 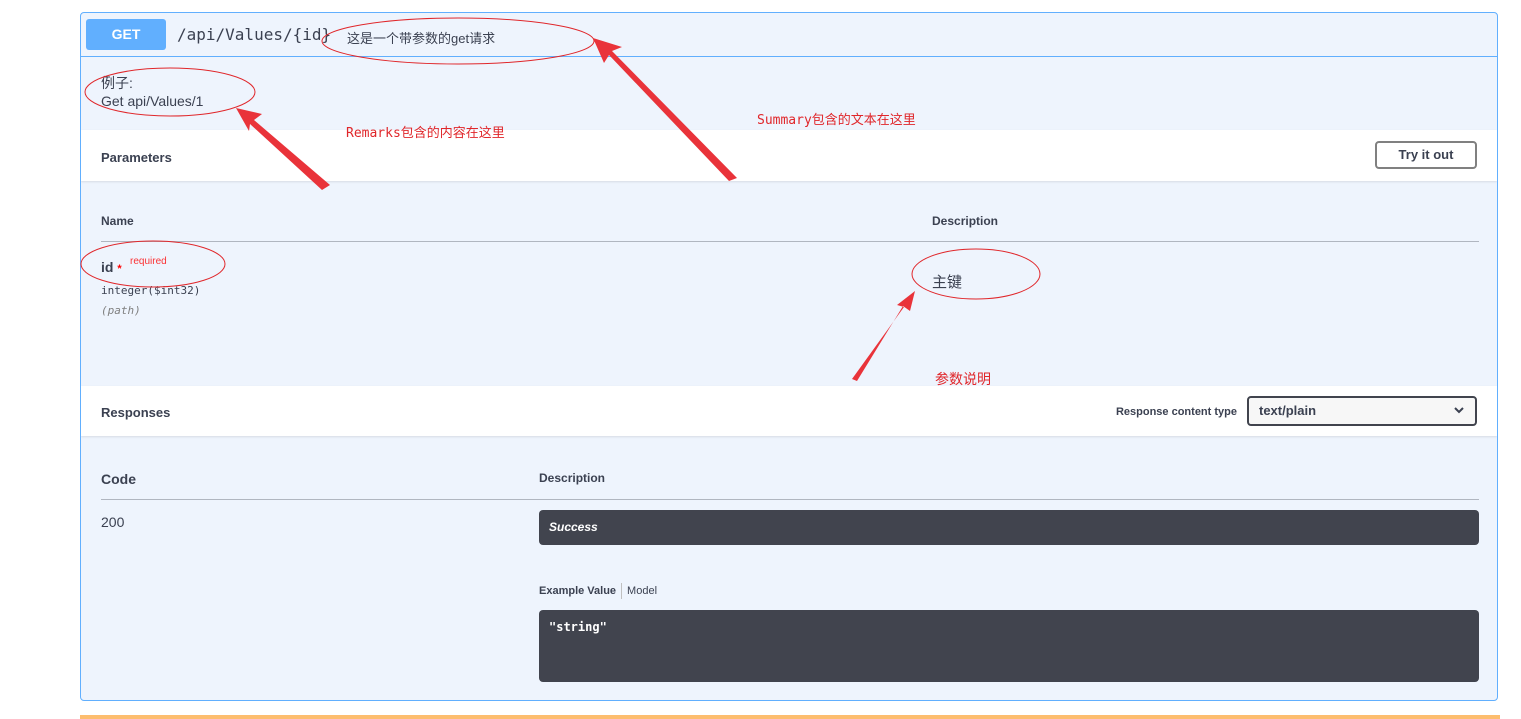 What do you see at coordinates (963, 379) in the screenshot?
I see `annotation-param-note: 参数说明` at bounding box center [963, 379].